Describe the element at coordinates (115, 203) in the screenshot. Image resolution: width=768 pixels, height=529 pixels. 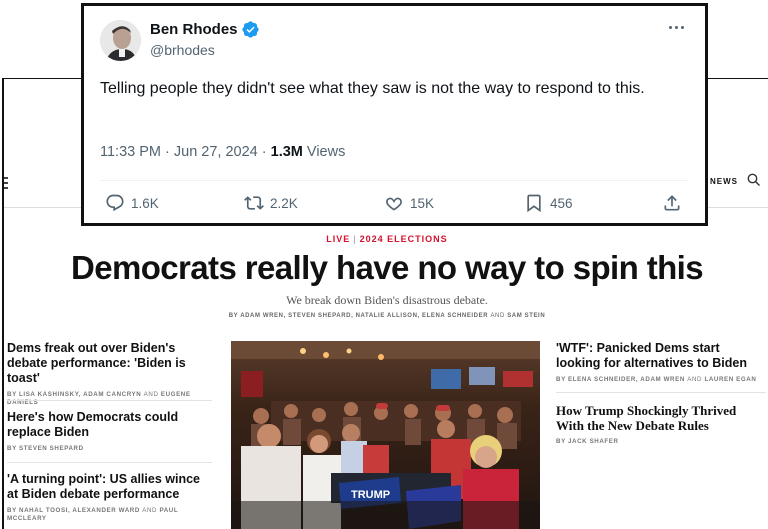
I see `reply-icon` at that location.